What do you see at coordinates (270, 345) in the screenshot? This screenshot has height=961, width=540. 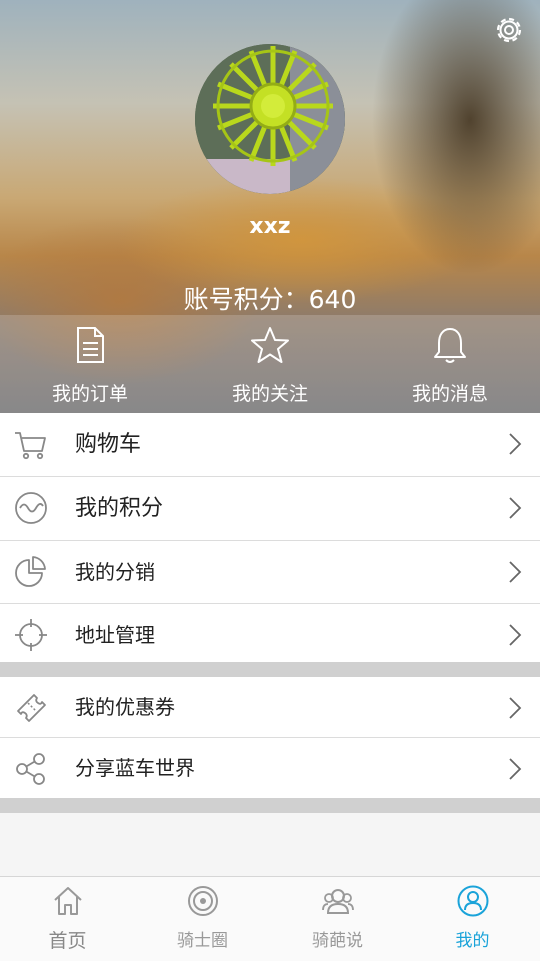 I see `star-icon` at bounding box center [270, 345].